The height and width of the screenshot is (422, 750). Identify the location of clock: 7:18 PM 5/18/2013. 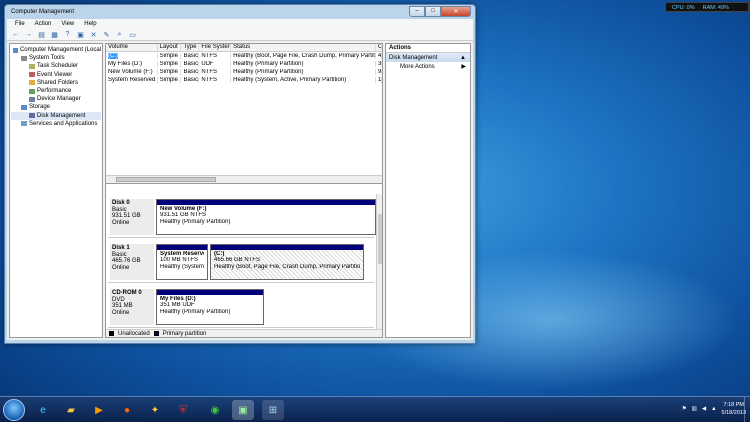
(734, 409).